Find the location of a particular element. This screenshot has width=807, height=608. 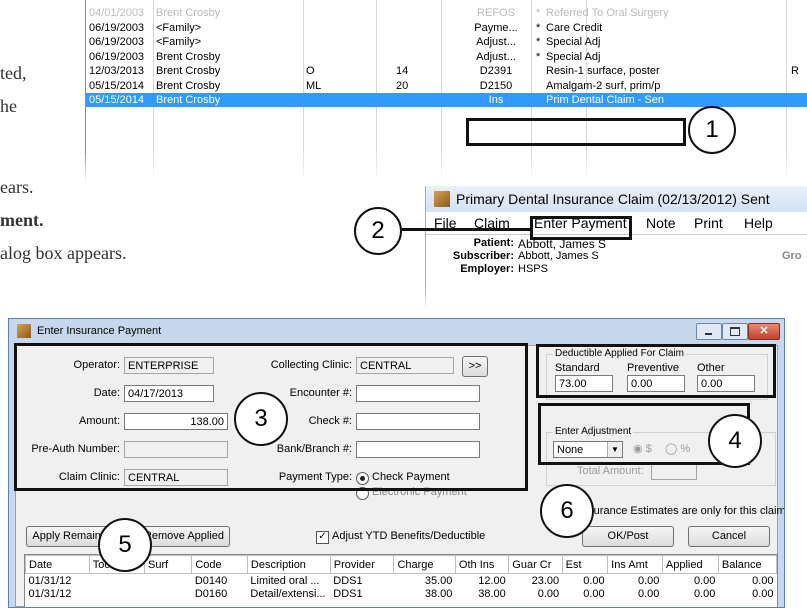

adjust-ytd-label: Adjust YTD Benefits/Deductible is located at coordinates (409, 536).